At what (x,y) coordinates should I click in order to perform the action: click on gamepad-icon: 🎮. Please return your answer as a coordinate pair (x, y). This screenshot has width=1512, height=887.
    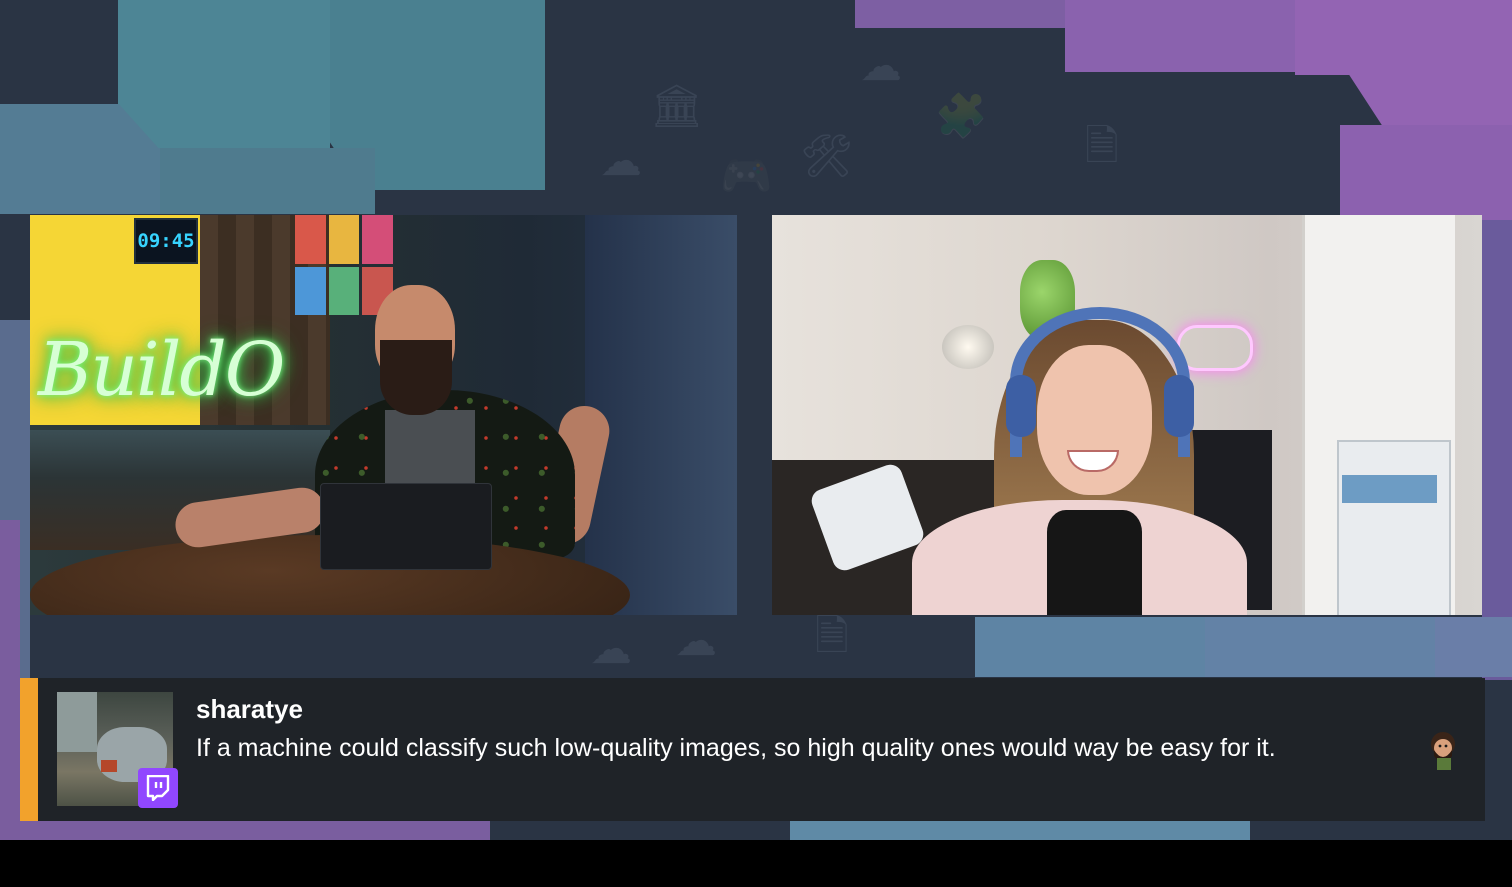
    Looking at the image, I should click on (746, 175).